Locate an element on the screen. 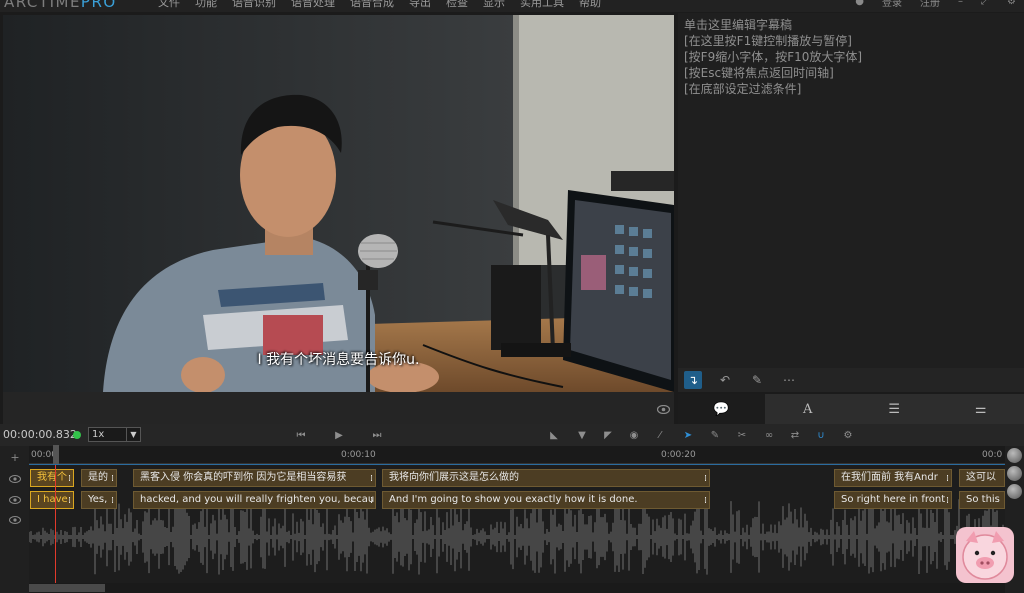 This screenshot has height=593, width=1024. playhead is located at coordinates (55, 524).